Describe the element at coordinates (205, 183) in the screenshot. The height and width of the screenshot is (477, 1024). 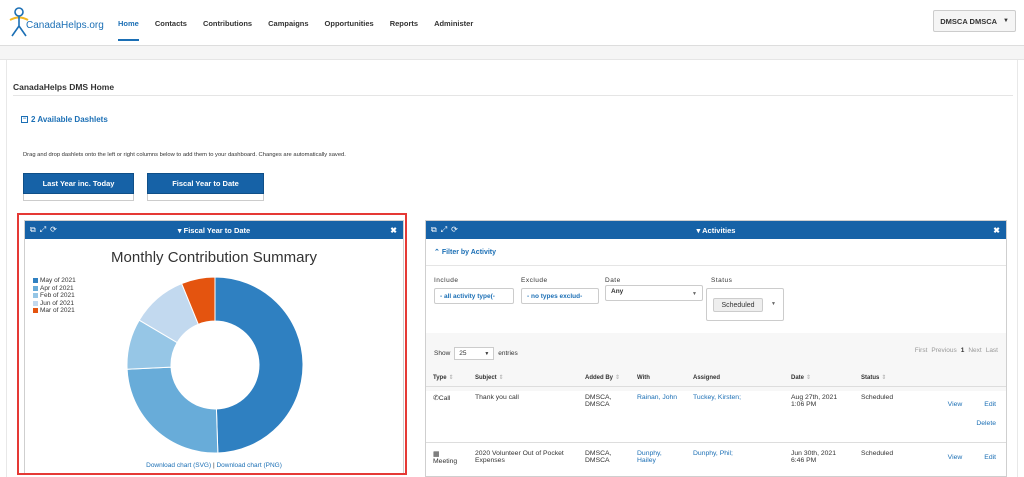
I see `dashlet-fiscal-year: Fiscal Year to Date` at that location.